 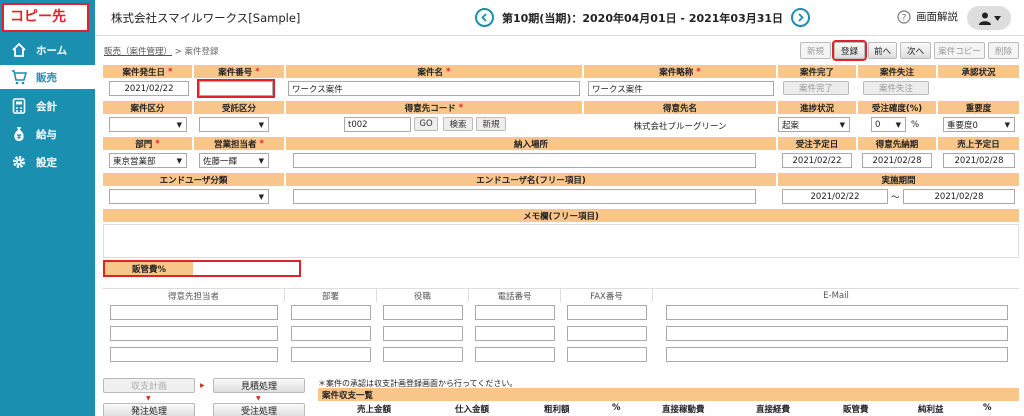 I want to click on sidebar-item-label: 給与, so click(x=46, y=134).